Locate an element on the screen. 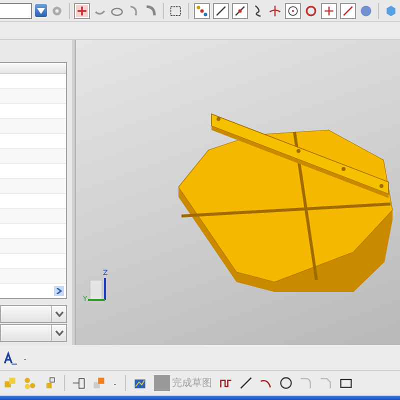 The image size is (400, 400). snap-points-icon is located at coordinates (202, 10).